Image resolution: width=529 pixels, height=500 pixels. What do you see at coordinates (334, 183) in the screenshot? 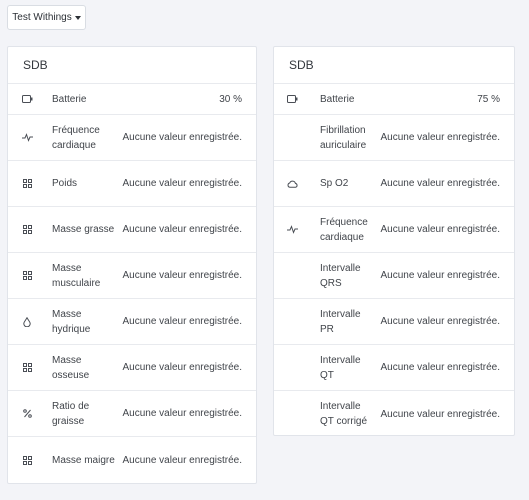
I see `measure-label: Sp O2` at bounding box center [334, 183].